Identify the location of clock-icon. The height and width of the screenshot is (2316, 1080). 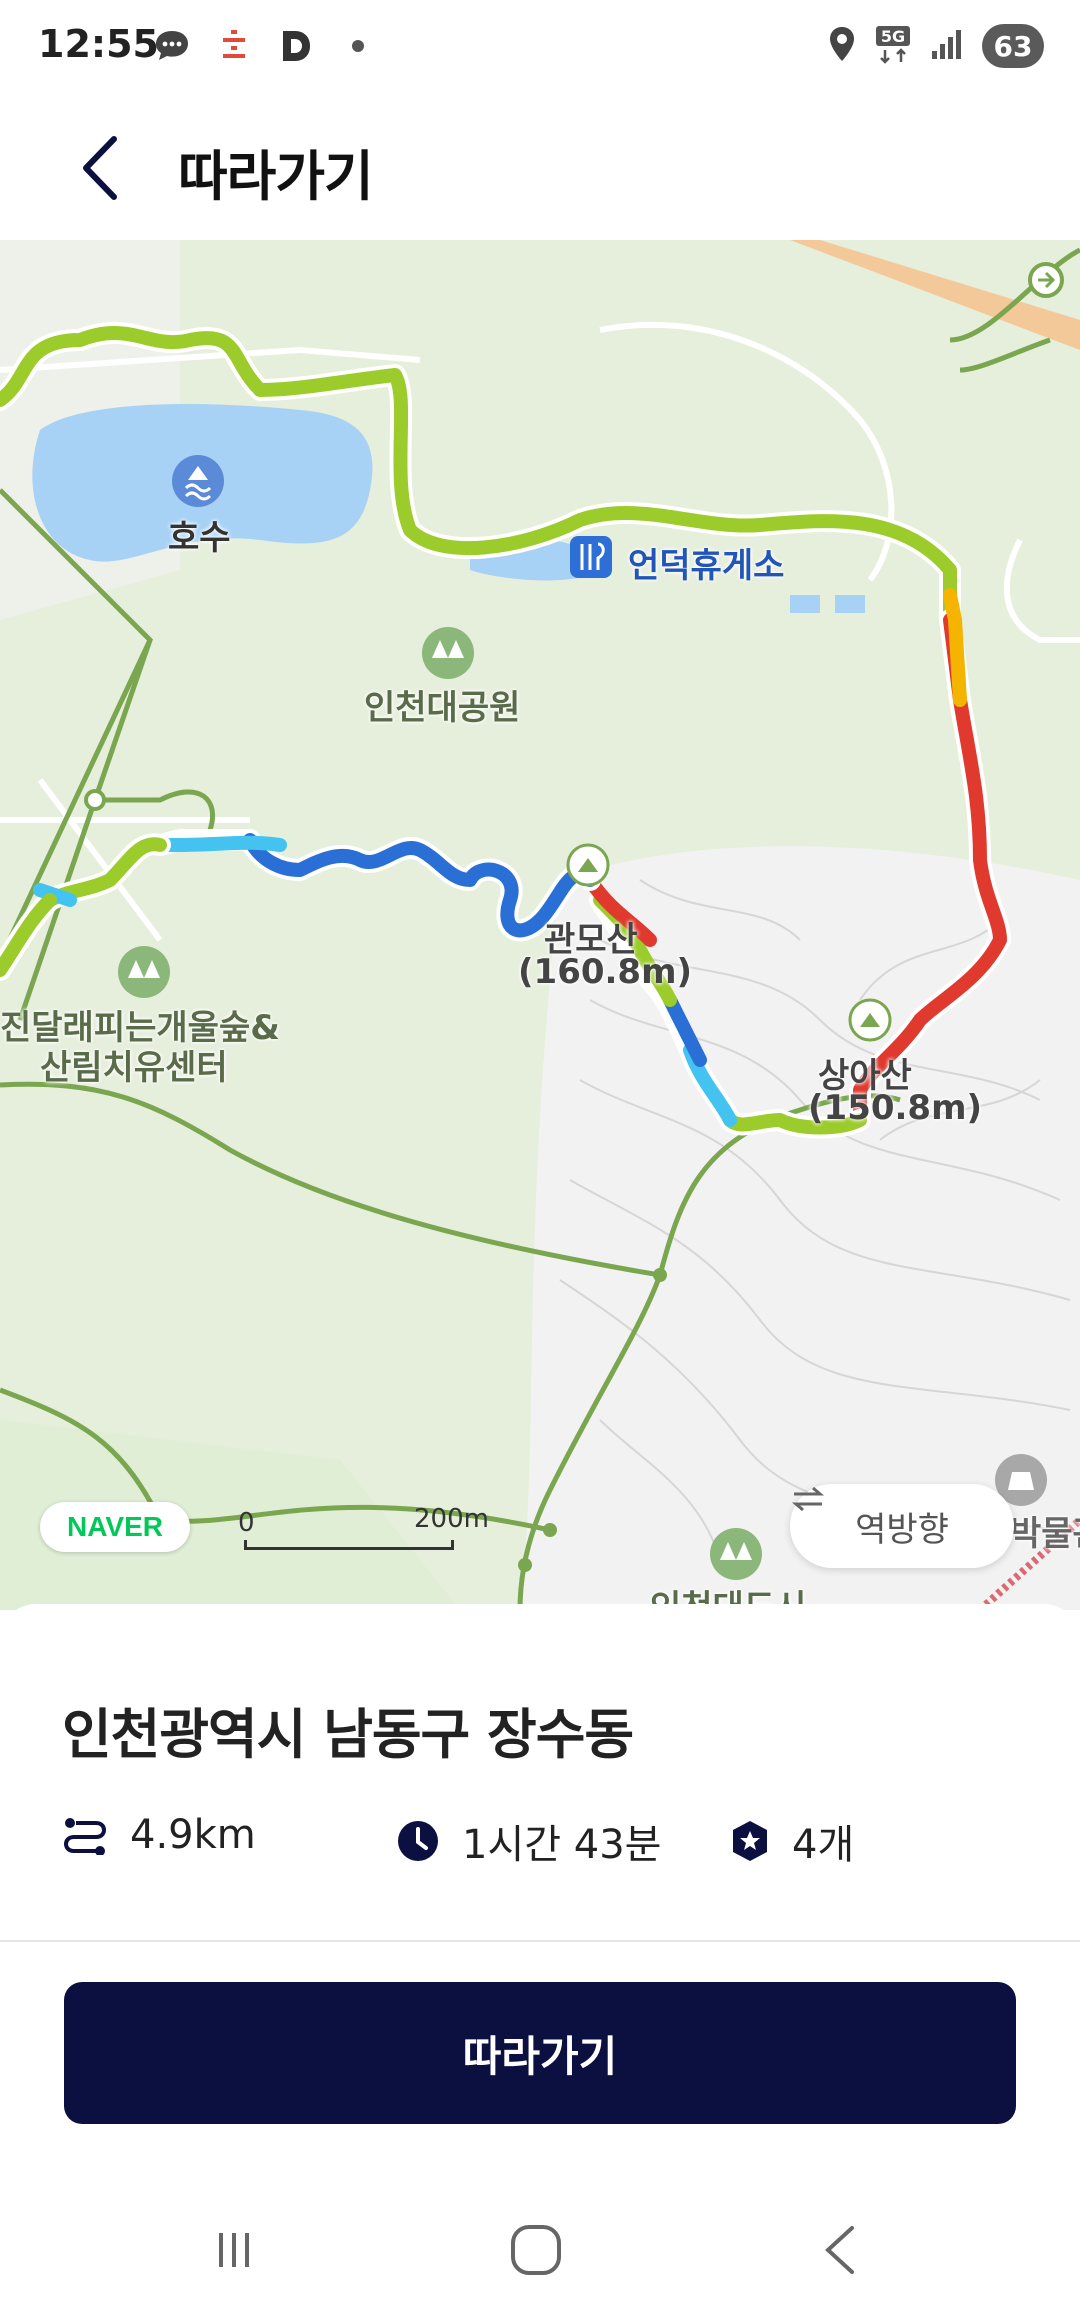
(418, 1841).